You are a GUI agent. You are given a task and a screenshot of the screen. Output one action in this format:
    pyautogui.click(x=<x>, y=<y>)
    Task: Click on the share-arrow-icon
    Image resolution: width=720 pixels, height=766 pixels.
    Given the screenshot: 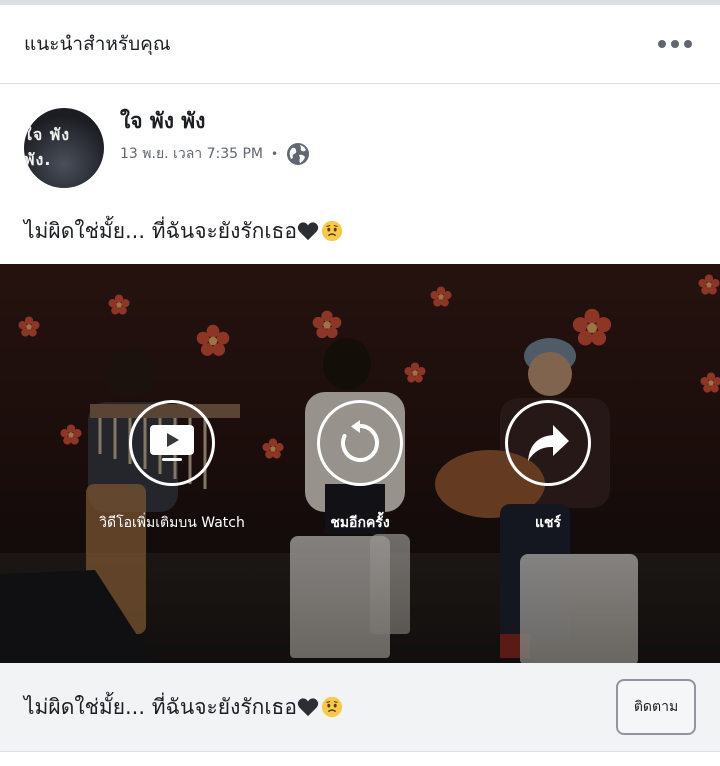 What is the action you would take?
    pyautogui.click(x=548, y=443)
    